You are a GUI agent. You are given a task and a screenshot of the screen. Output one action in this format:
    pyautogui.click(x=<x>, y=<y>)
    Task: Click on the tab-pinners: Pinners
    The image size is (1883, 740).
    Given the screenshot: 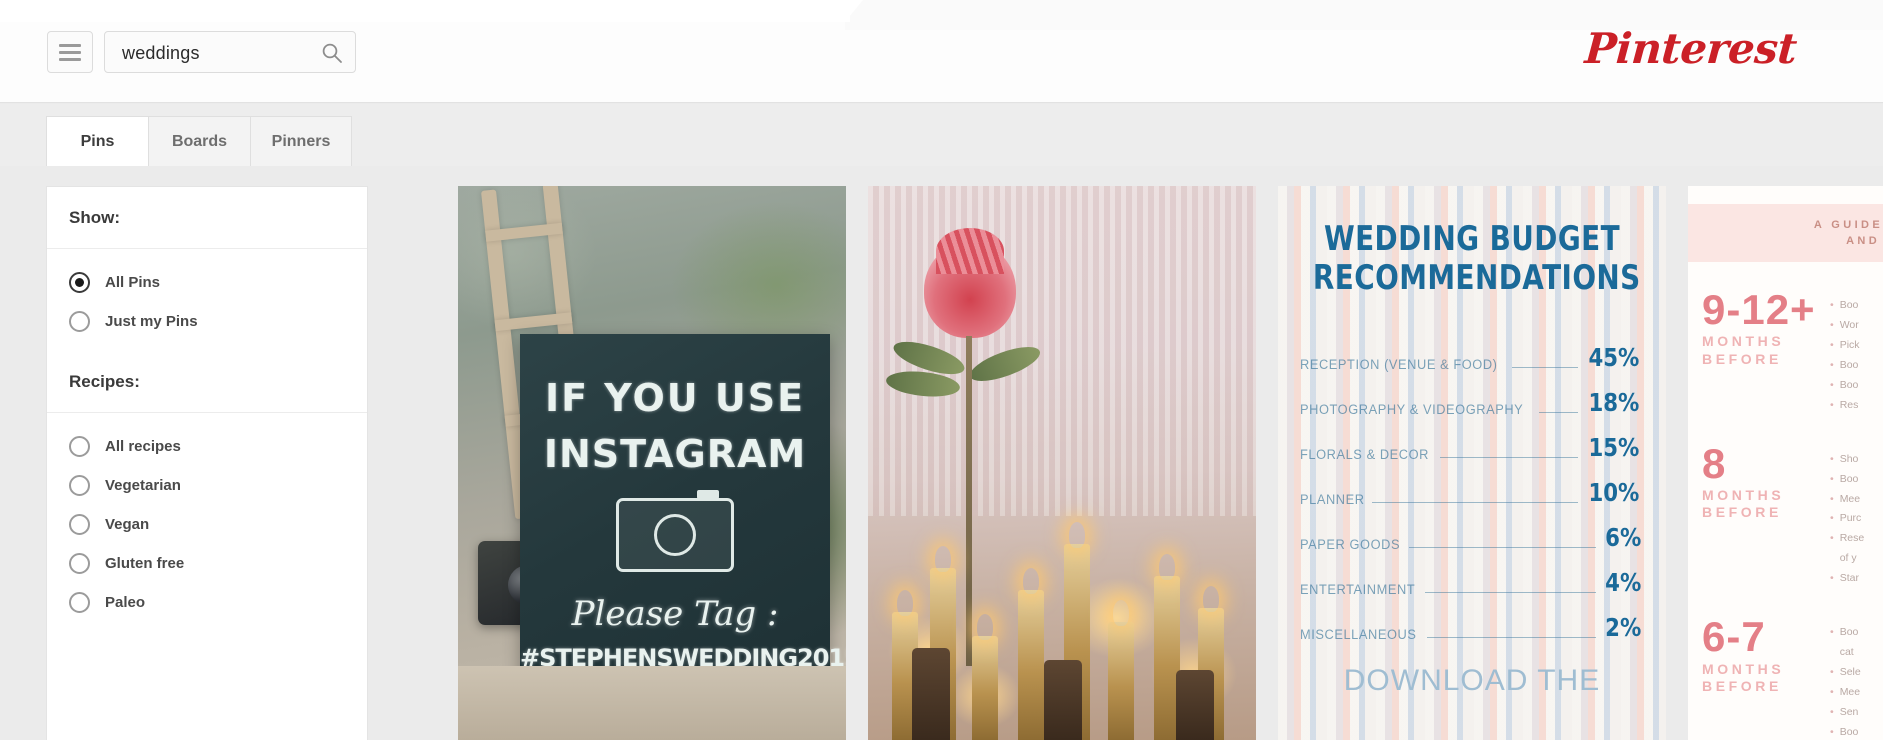 What is the action you would take?
    pyautogui.click(x=301, y=141)
    